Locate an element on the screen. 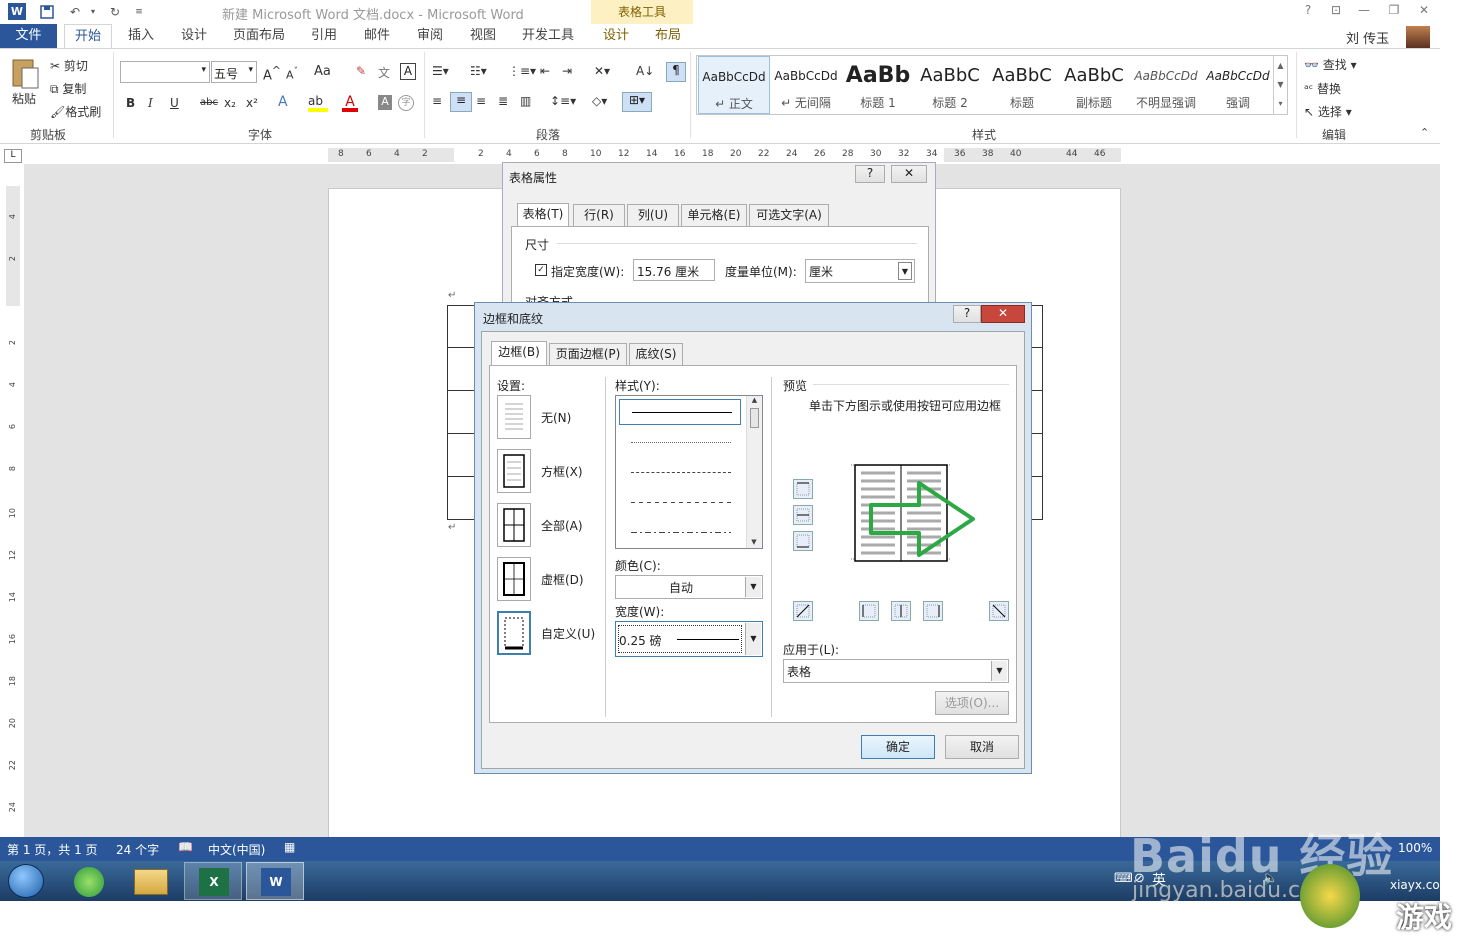 This screenshot has height=944, width=1472. decrease-indent-icon: ⇤ is located at coordinates (545, 71).